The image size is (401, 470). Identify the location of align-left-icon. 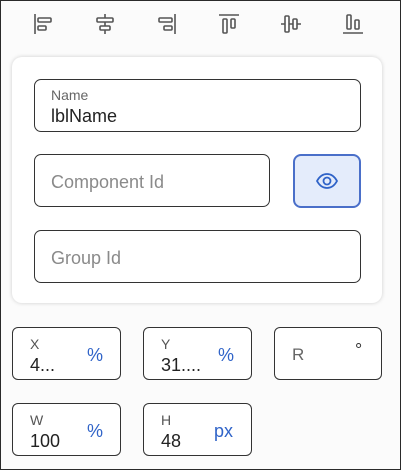
(43, 24).